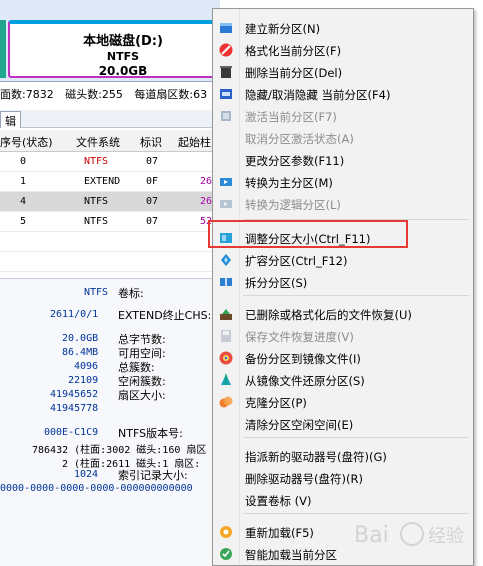 Image resolution: width=483 pixels, height=566 pixels. What do you see at coordinates (226, 28) in the screenshot?
I see `new-partition-icon` at bounding box center [226, 28].